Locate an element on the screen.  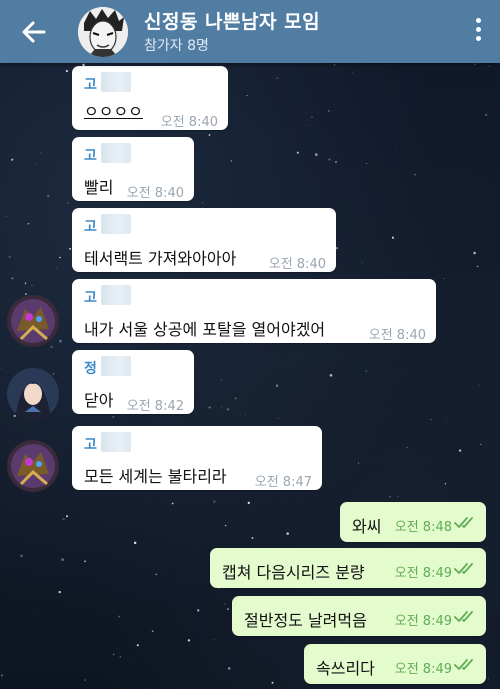
incoming-message: 고 모든 세계는 불타리라 오전 8:47 is located at coordinates (197, 458).